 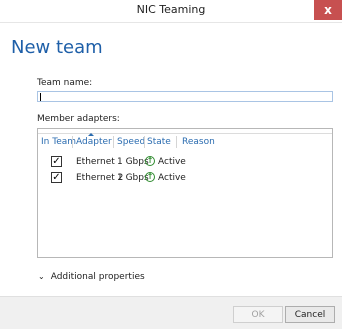 I want to click on title-bar: NIC Teaming x, so click(x=171, y=11).